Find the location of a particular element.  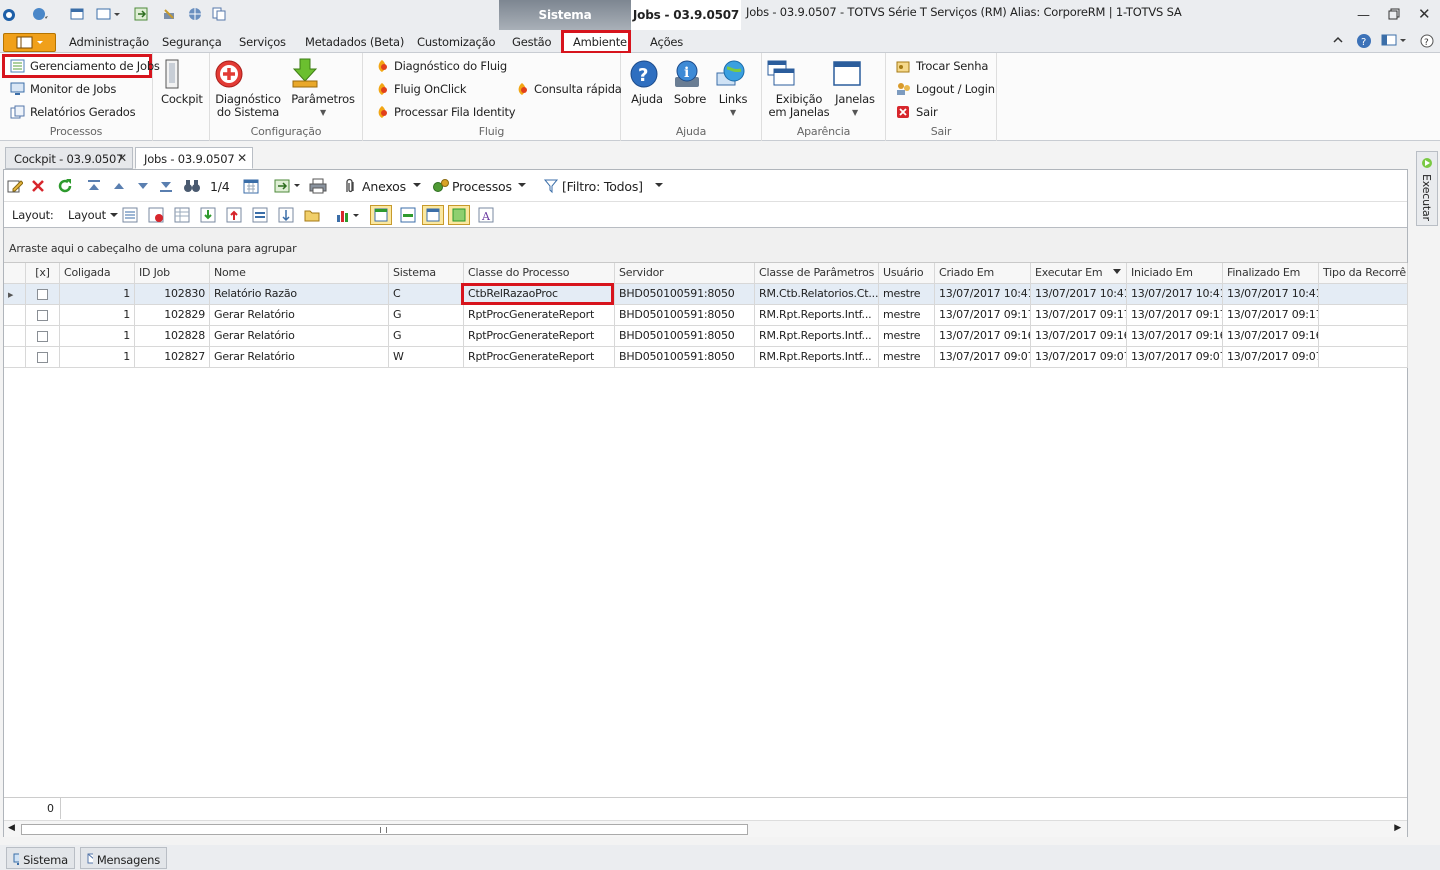

refresh-globe-icon is located at coordinates (40, 14).